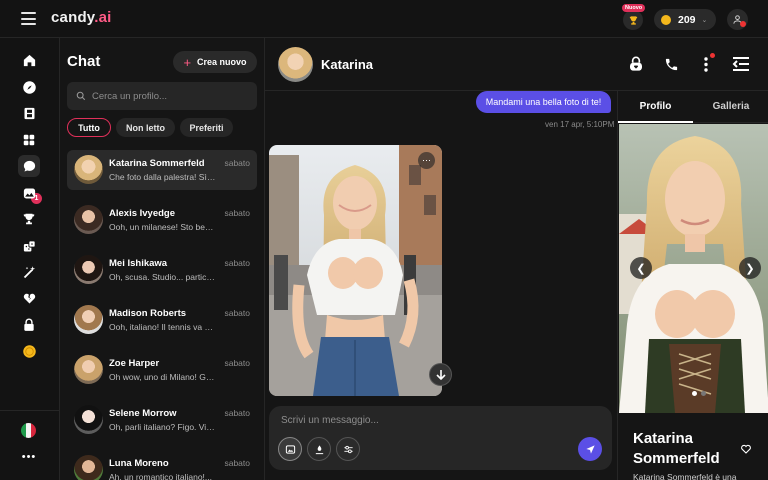  I want to click on notification-dot, so click(712, 55).